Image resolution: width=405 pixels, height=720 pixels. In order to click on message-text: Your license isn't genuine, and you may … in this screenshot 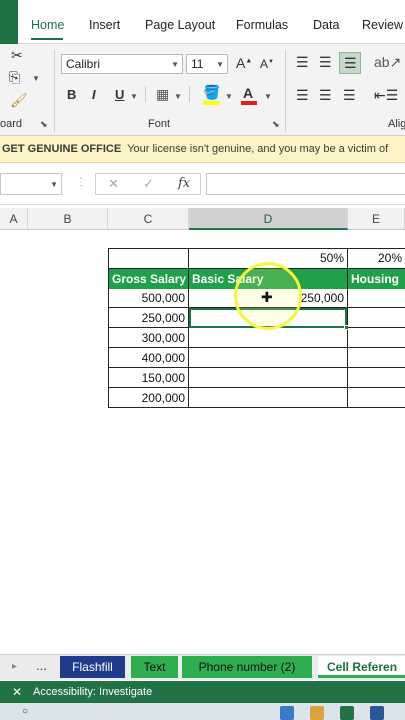, I will do `click(258, 149)`.